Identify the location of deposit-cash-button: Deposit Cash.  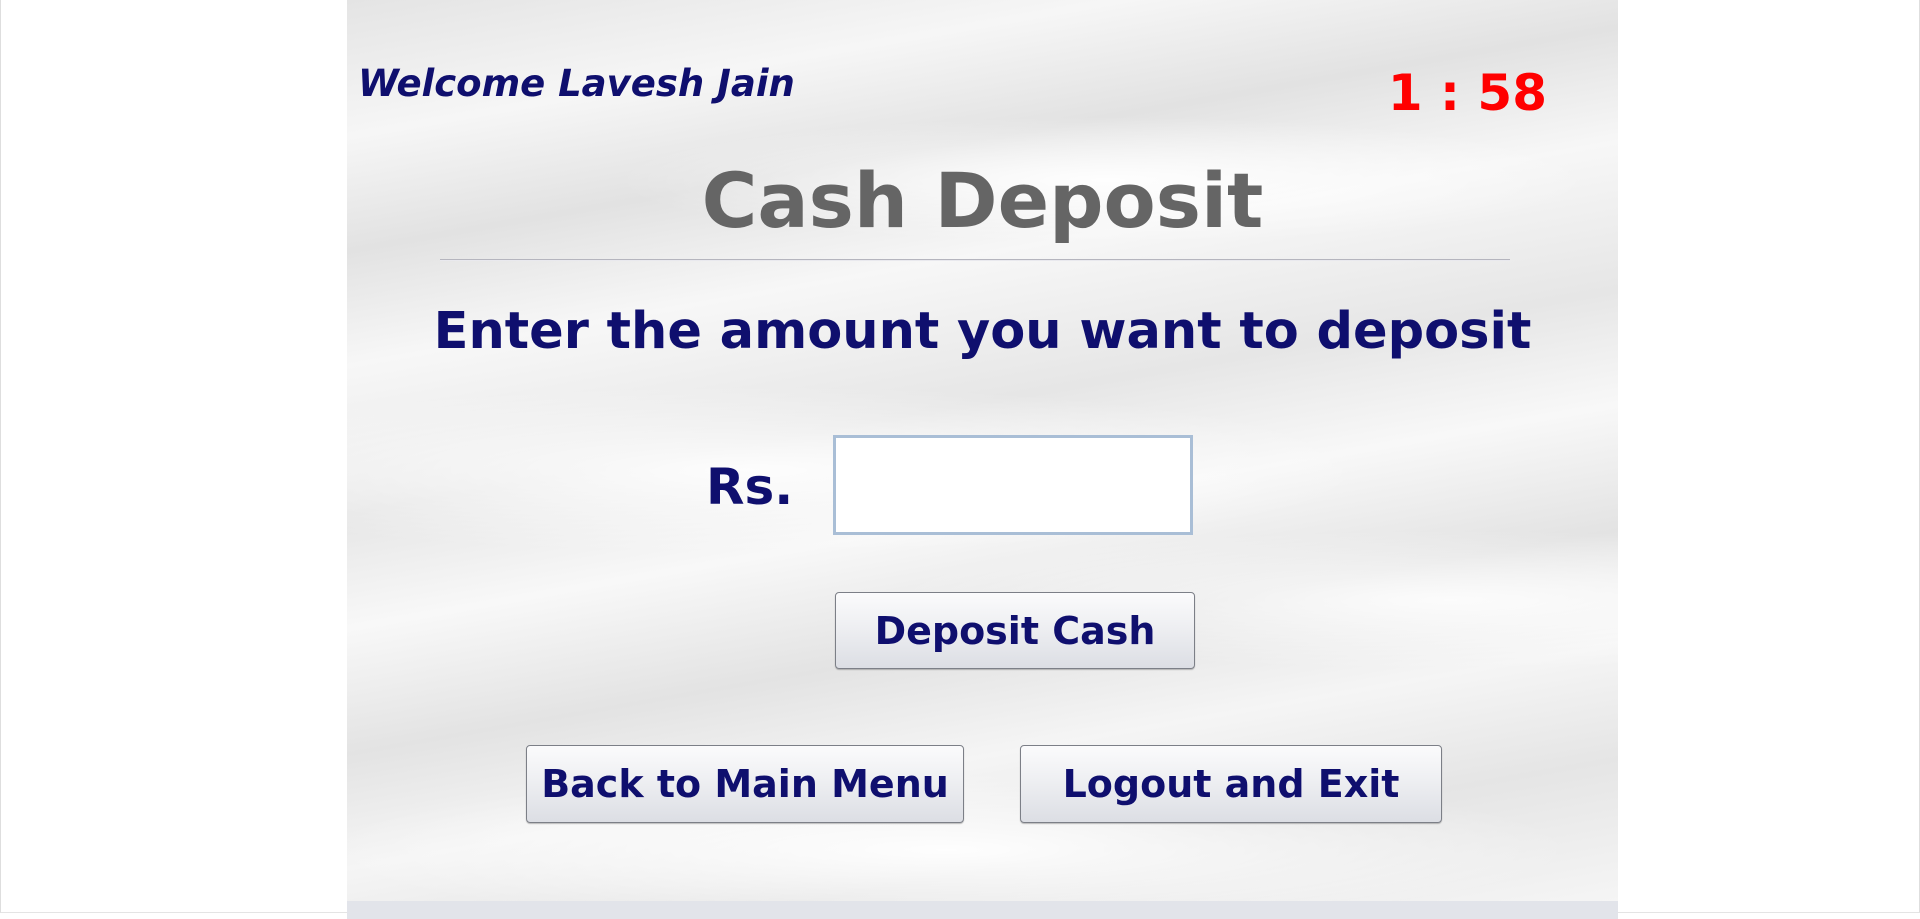
(1015, 630).